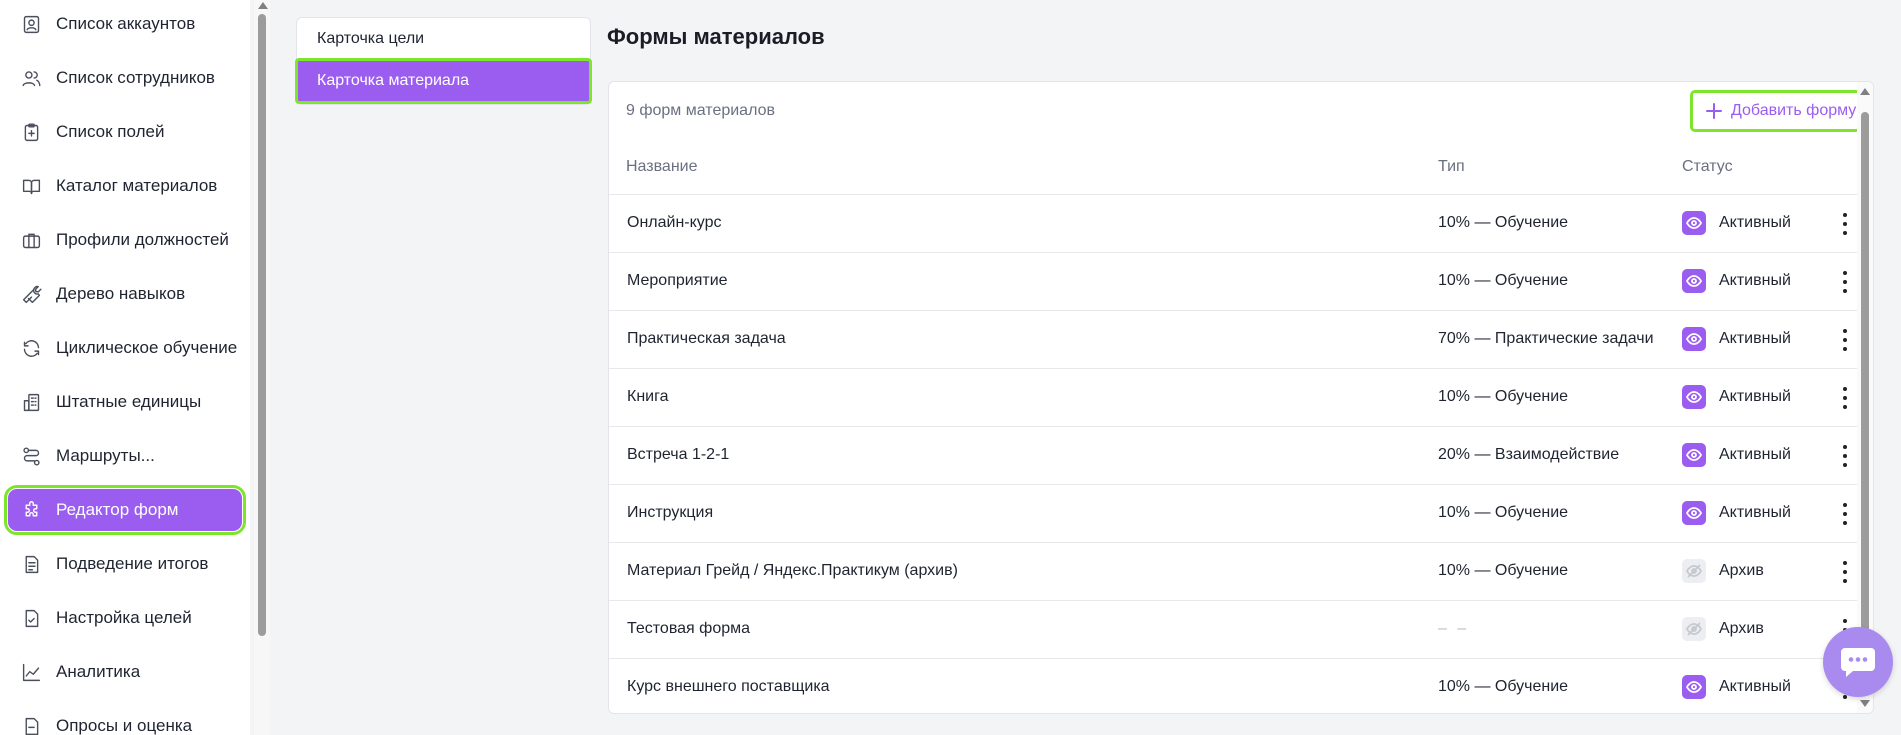 The image size is (1901, 735). Describe the element at coordinates (31, 78) in the screenshot. I see `users-icon` at that location.